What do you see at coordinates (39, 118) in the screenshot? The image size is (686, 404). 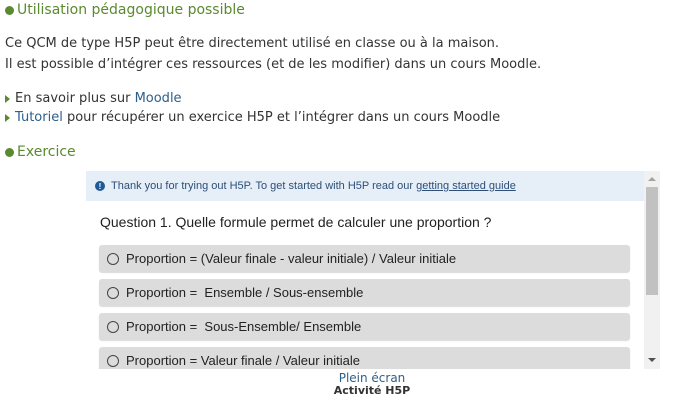 I see `tutoriel-link: Tutoriel` at bounding box center [39, 118].